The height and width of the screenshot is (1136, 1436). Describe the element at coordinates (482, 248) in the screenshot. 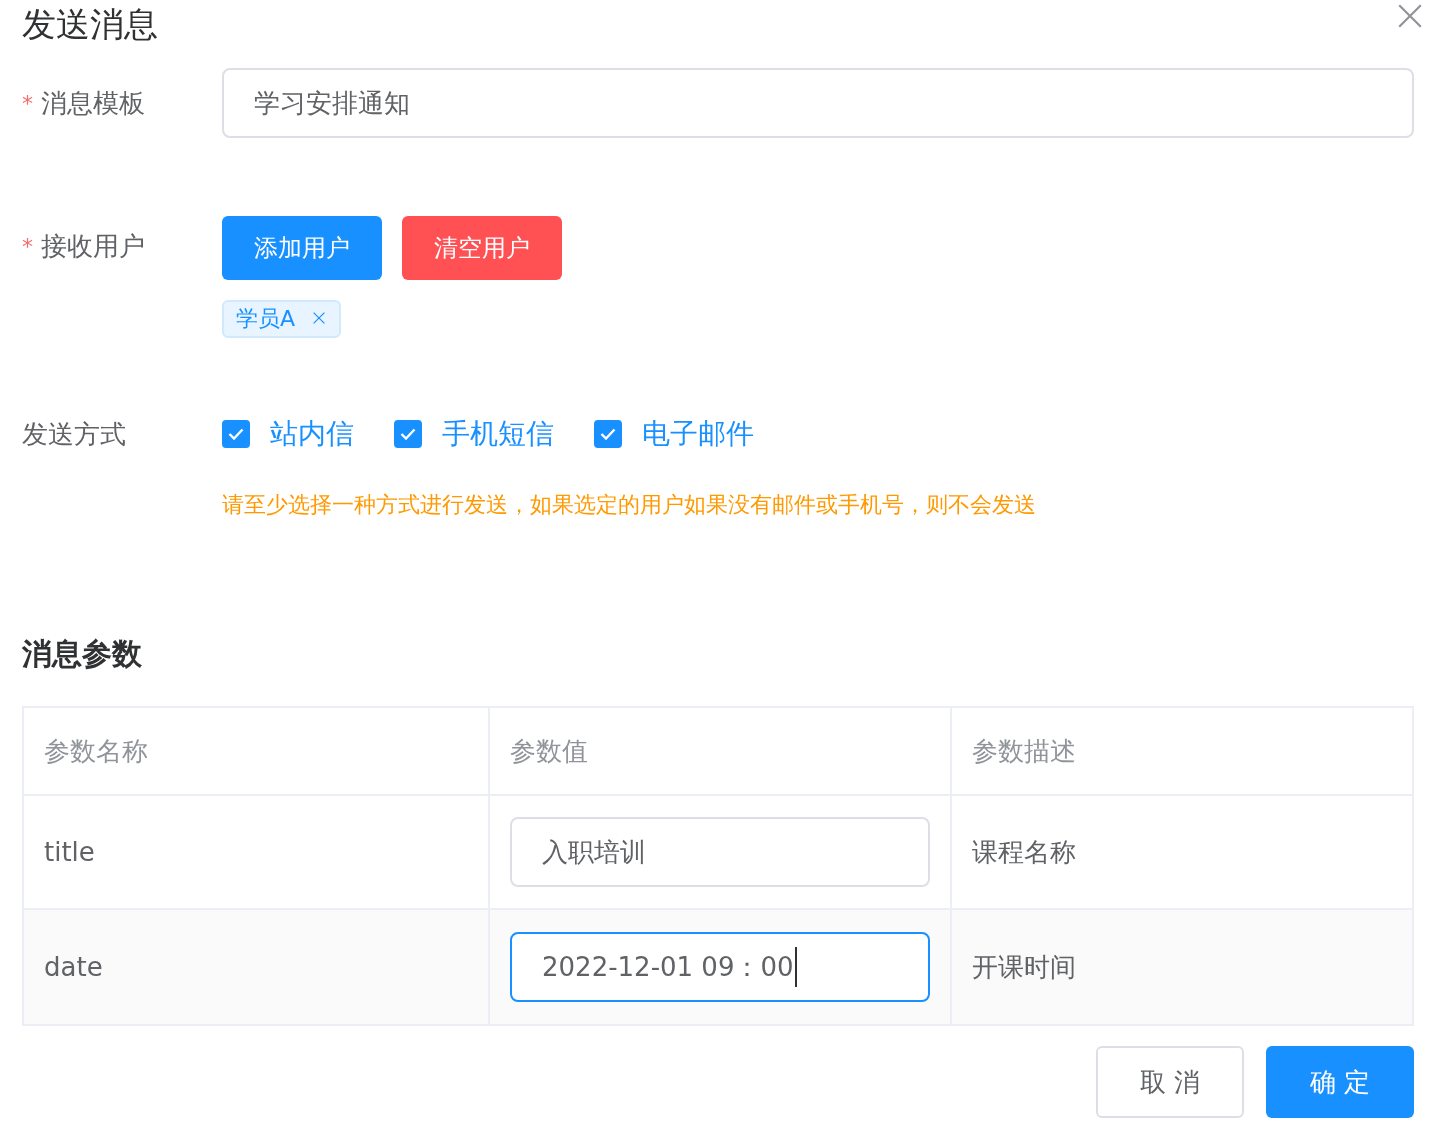

I see `clear-users-button: 清空用户` at that location.